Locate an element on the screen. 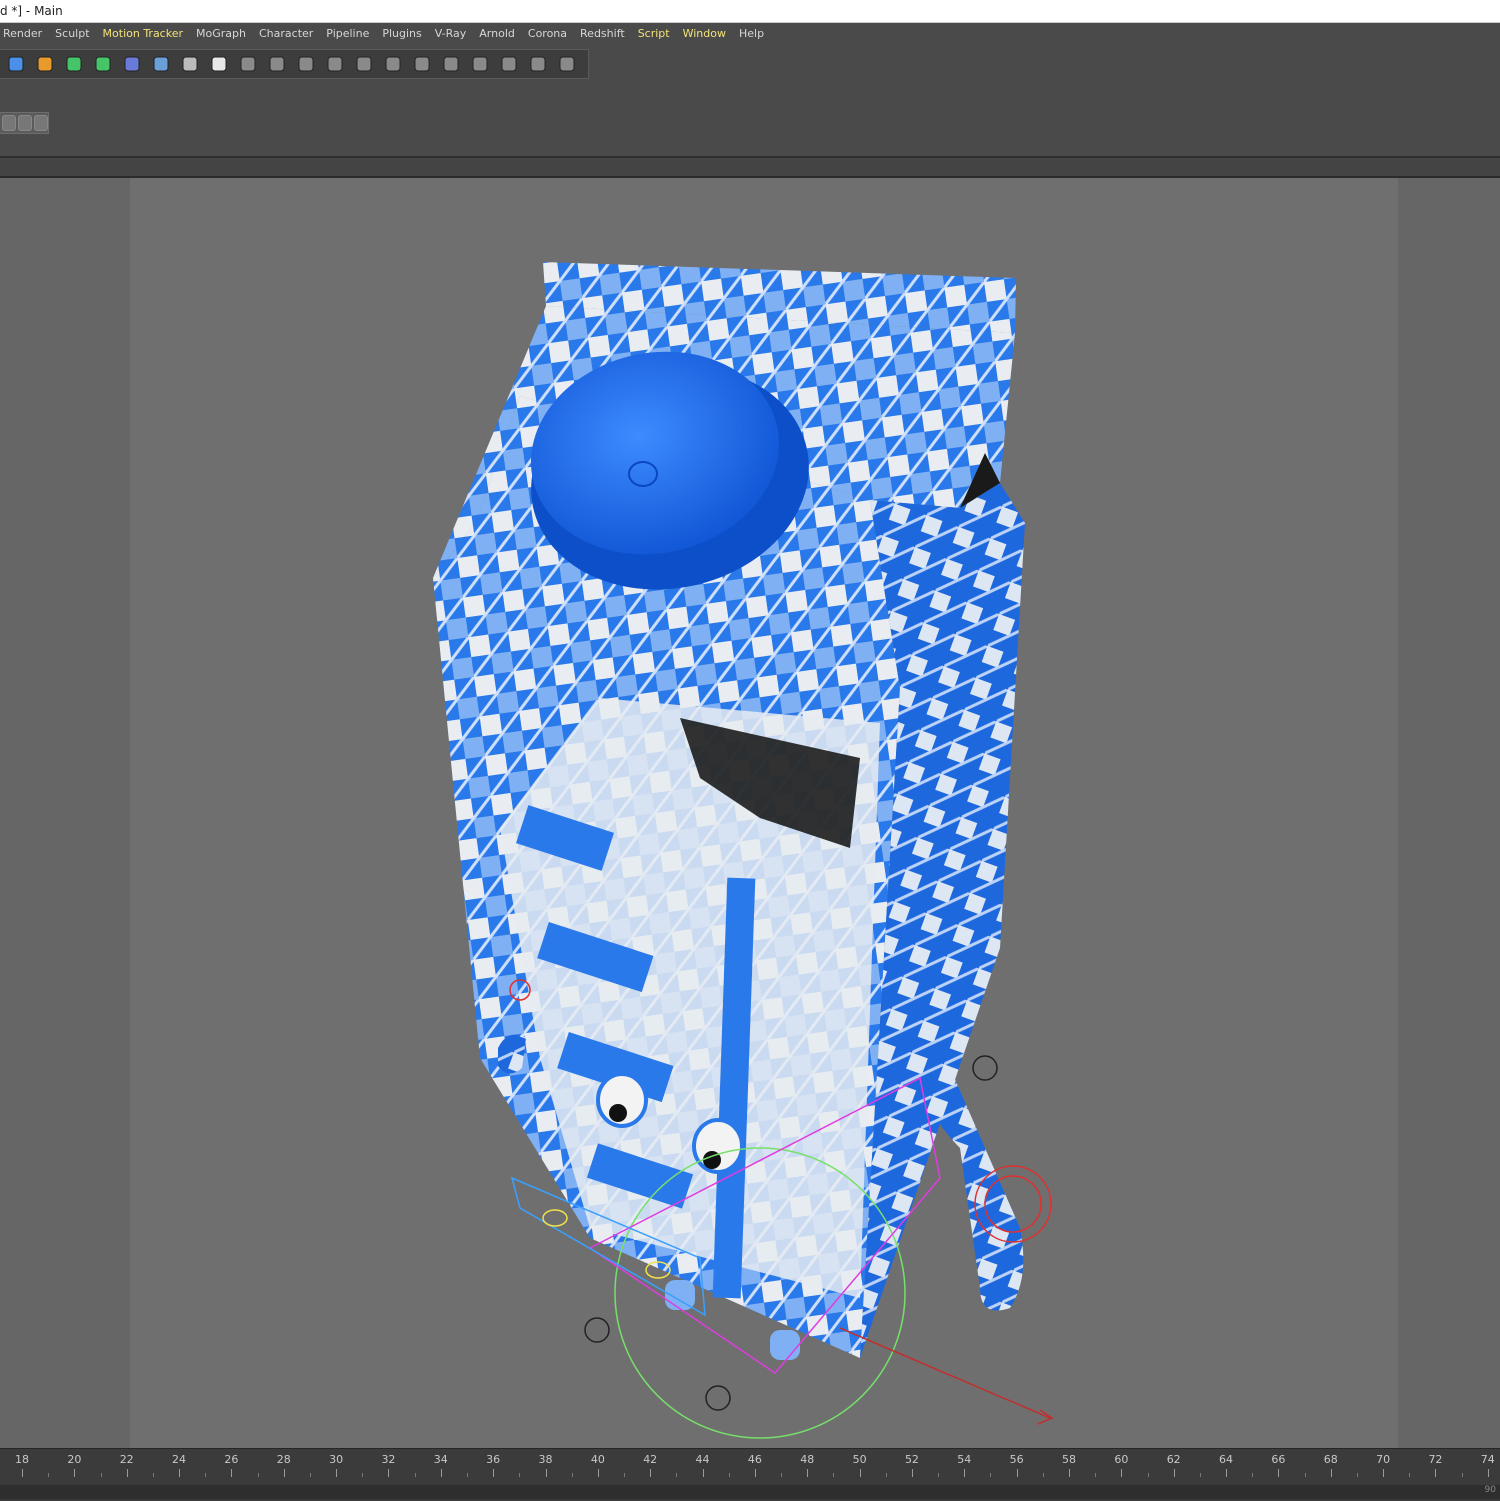 This screenshot has width=1500, height=1501. viewport-safe-frame-left is located at coordinates (65, 813).